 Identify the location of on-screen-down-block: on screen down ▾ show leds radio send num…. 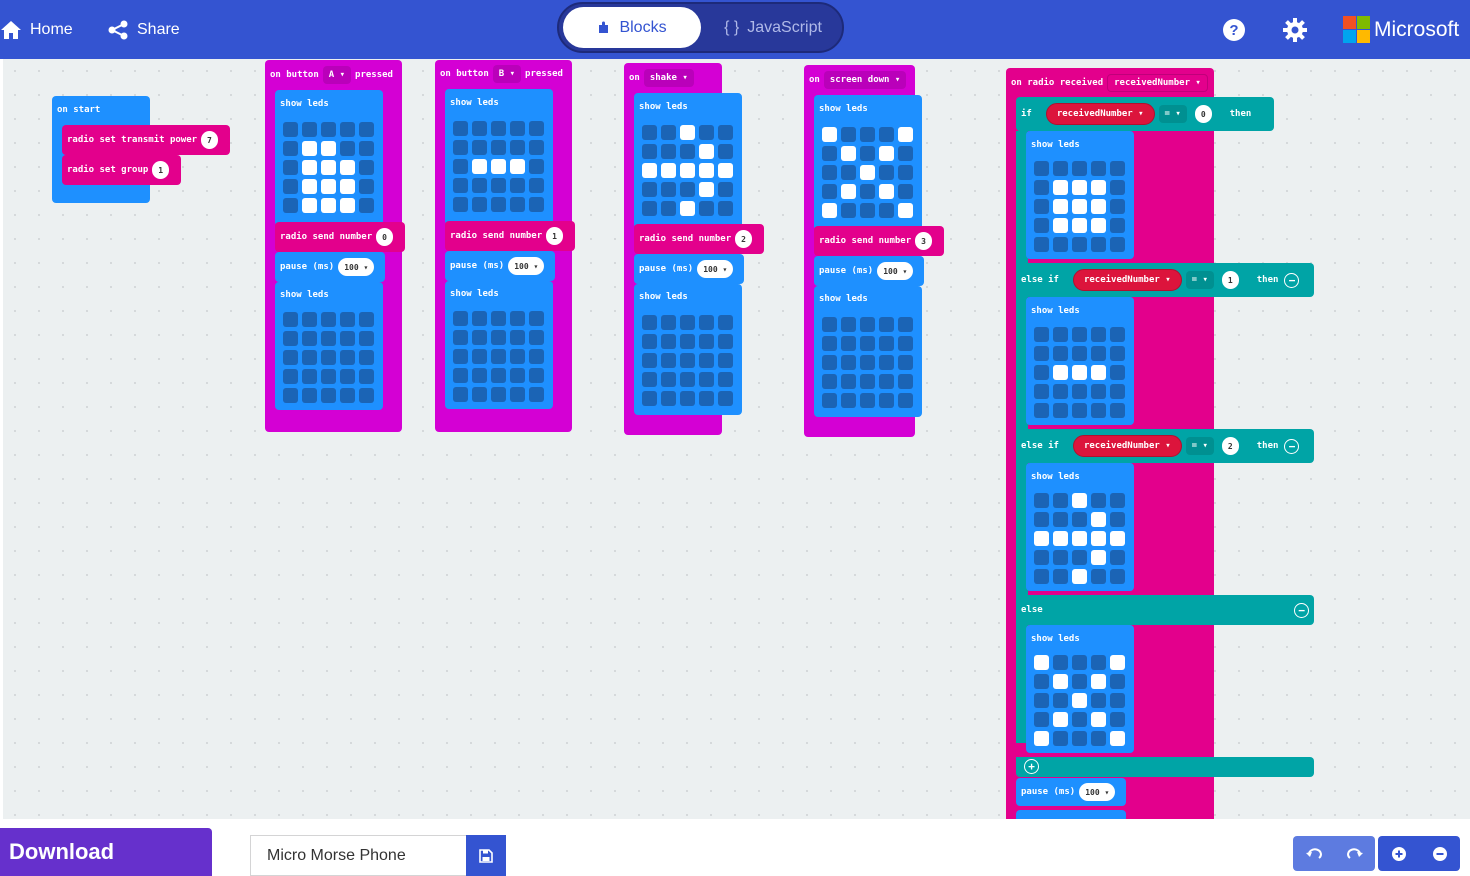
(874, 251).